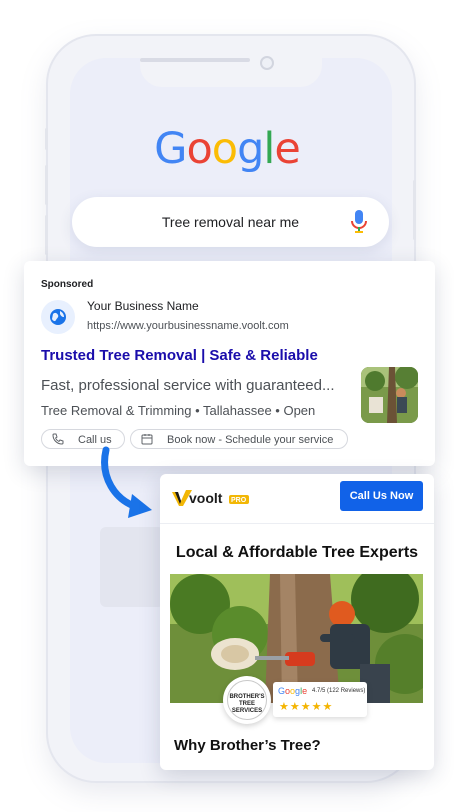 The height and width of the screenshot is (812, 454). I want to click on landing-headline: Local & Affordable Tree Experts, so click(297, 552).